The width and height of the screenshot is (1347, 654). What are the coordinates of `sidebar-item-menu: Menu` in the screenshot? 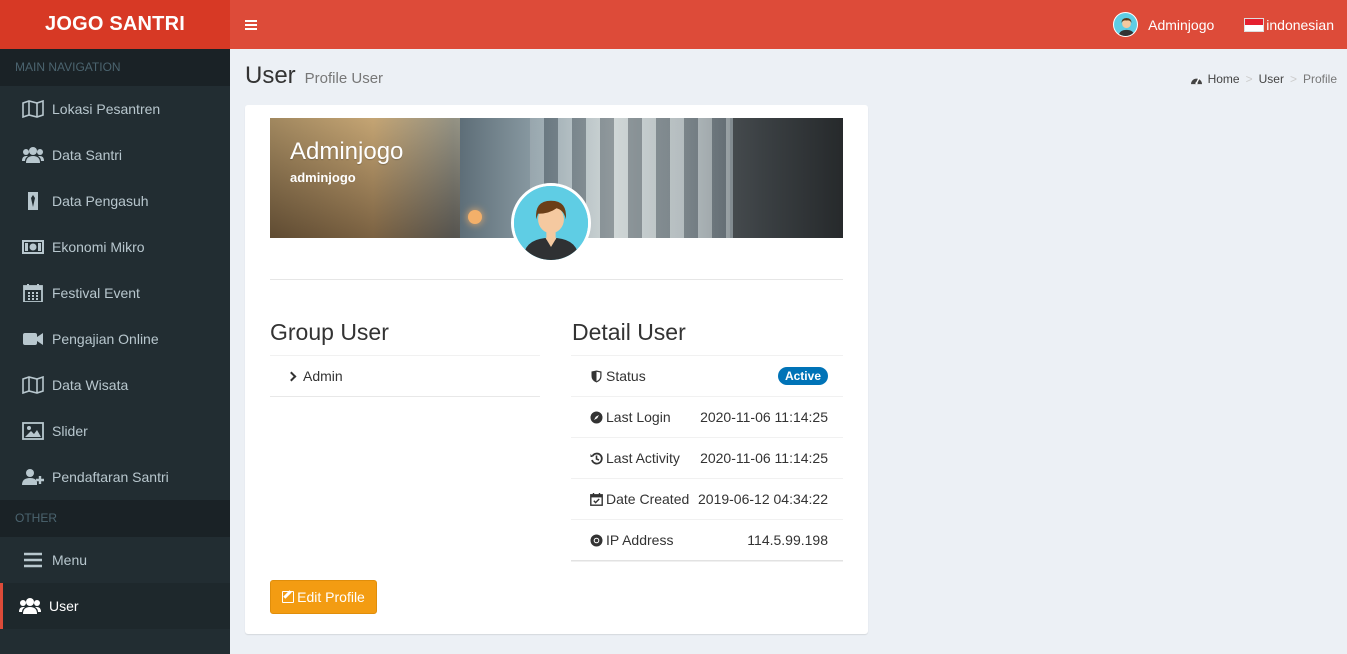 It's located at (115, 560).